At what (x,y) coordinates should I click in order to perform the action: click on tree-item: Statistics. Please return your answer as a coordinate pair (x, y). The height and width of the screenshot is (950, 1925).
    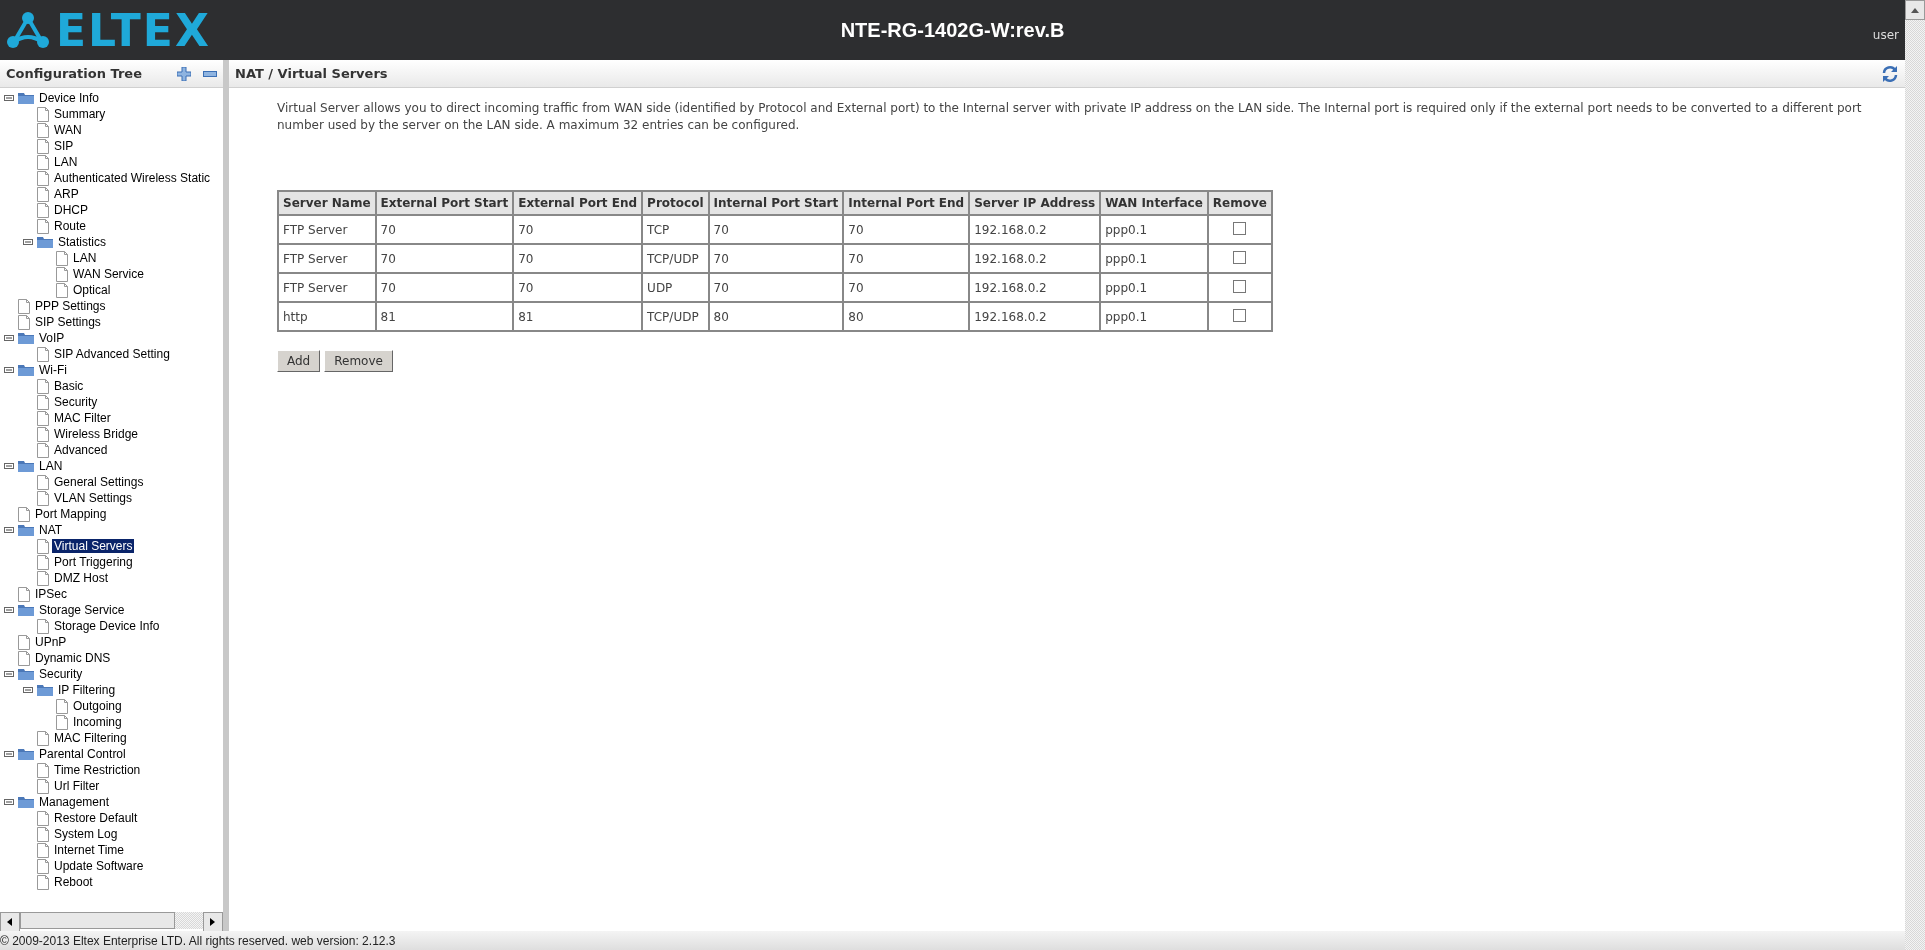
    Looking at the image, I should click on (82, 242).